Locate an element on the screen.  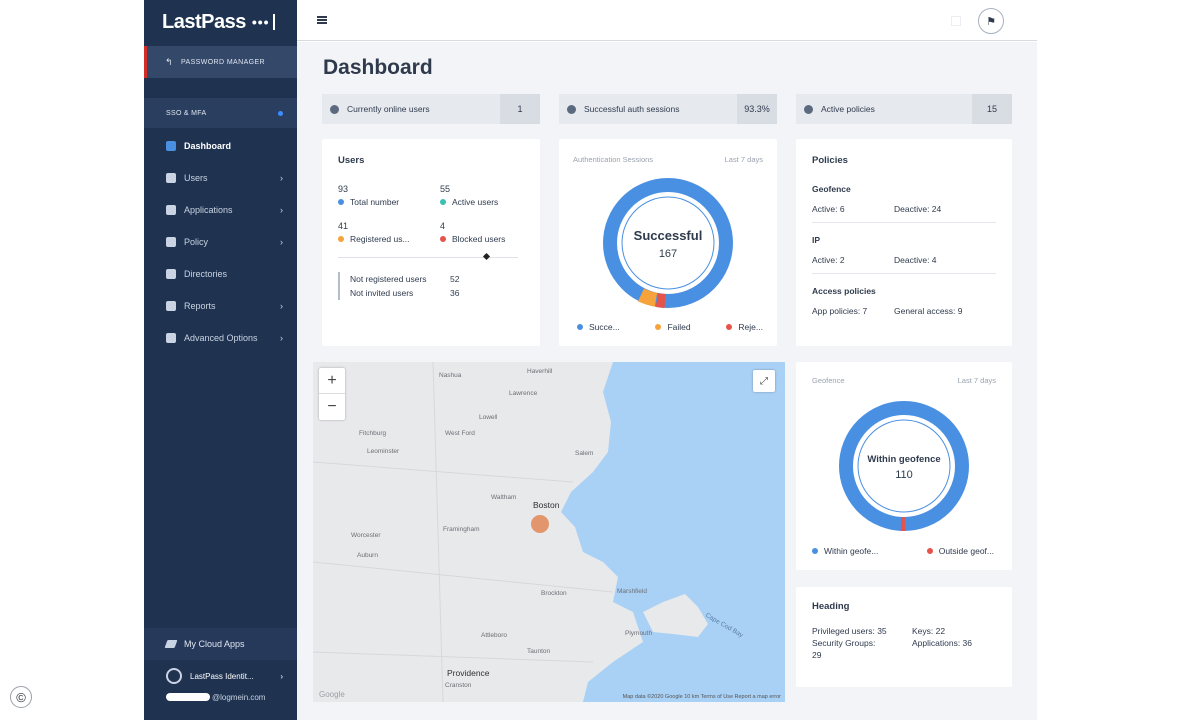
blocked-users-stat: 4 Blocked users is located at coordinates (490, 232).